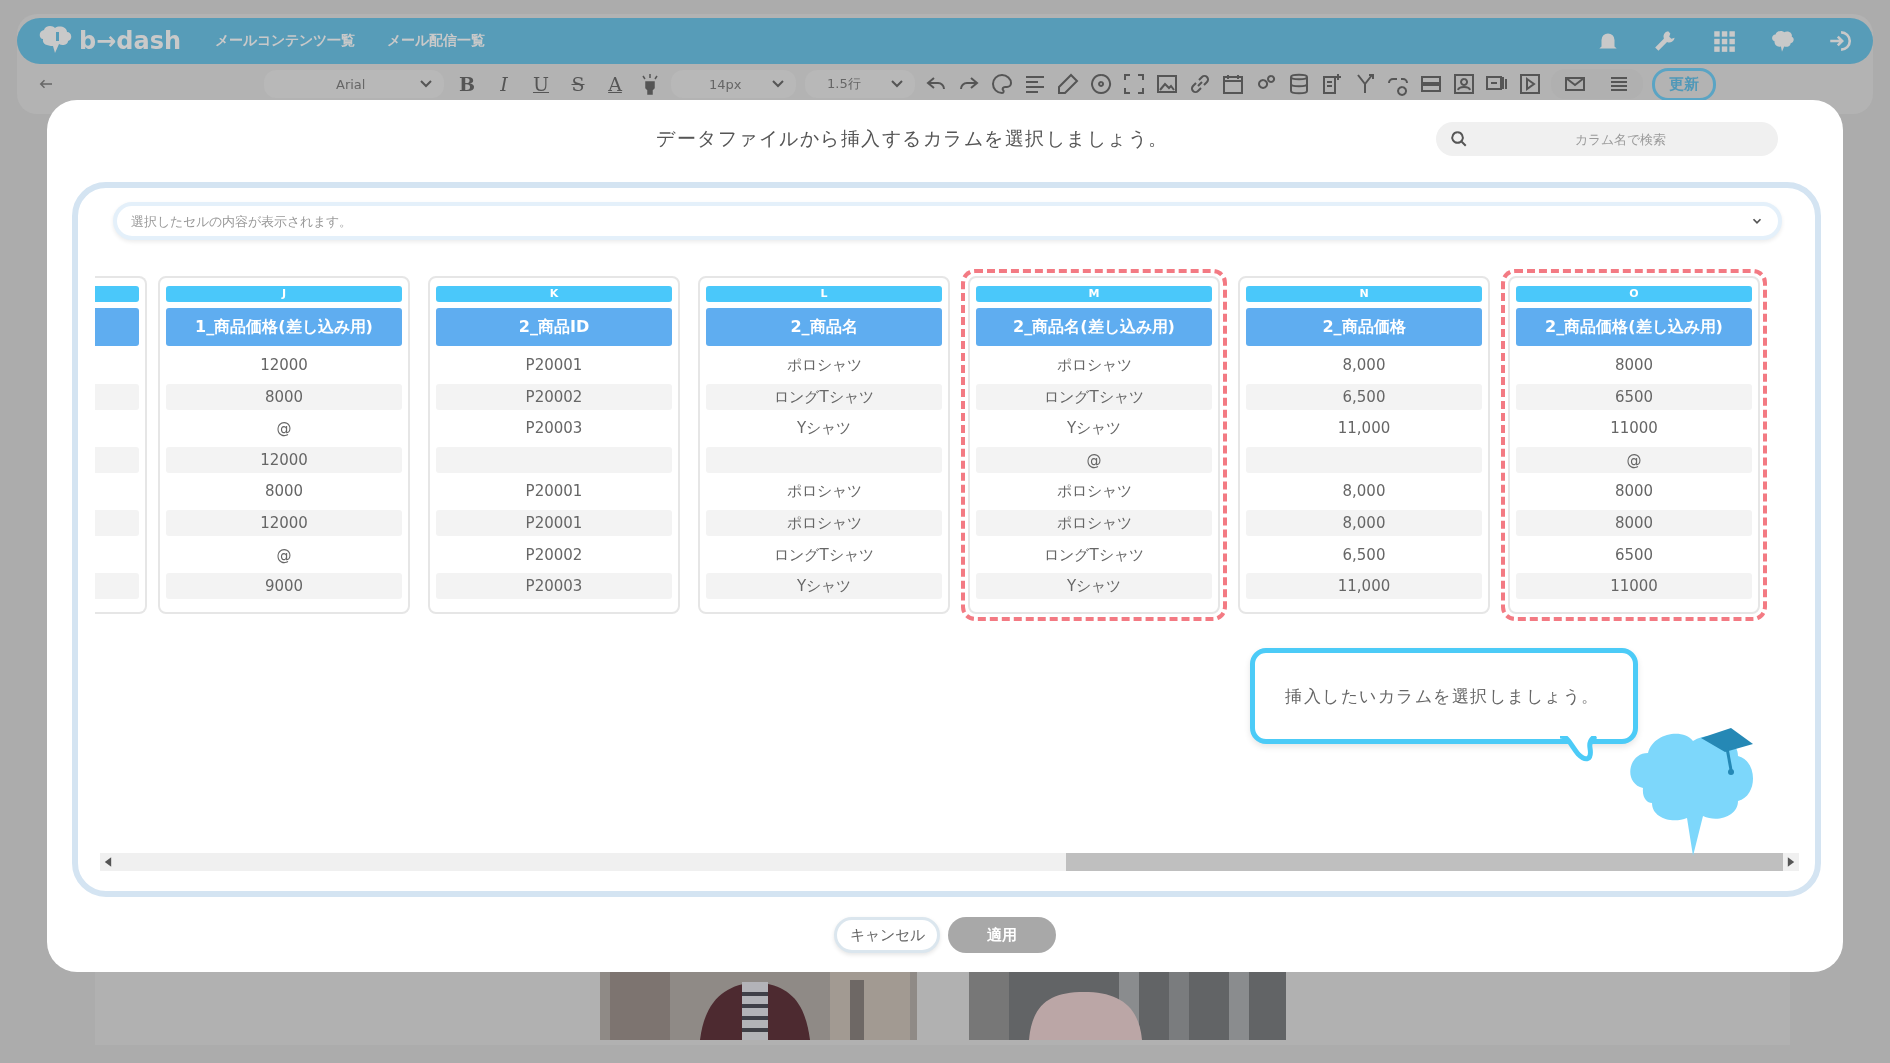  I want to click on table-cell-text: 6500, so click(1634, 555).